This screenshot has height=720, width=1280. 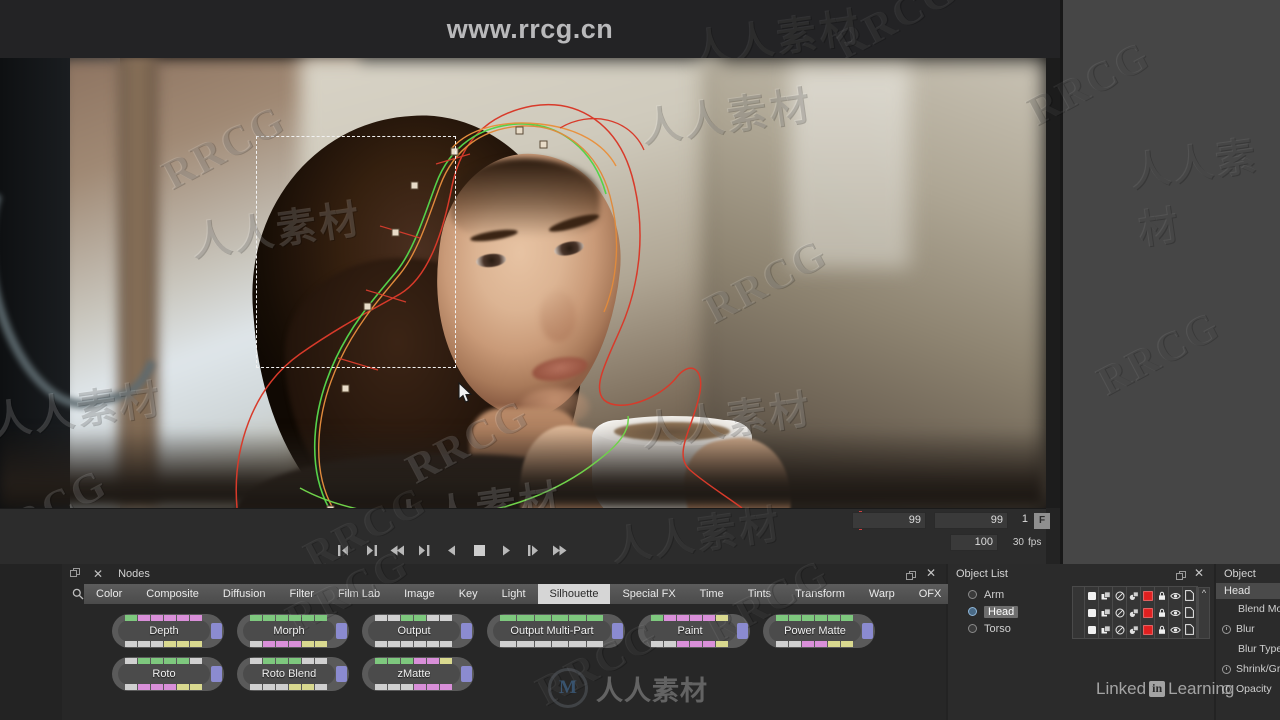 I want to click on node-category-tab-transform: Transform, so click(x=820, y=594).